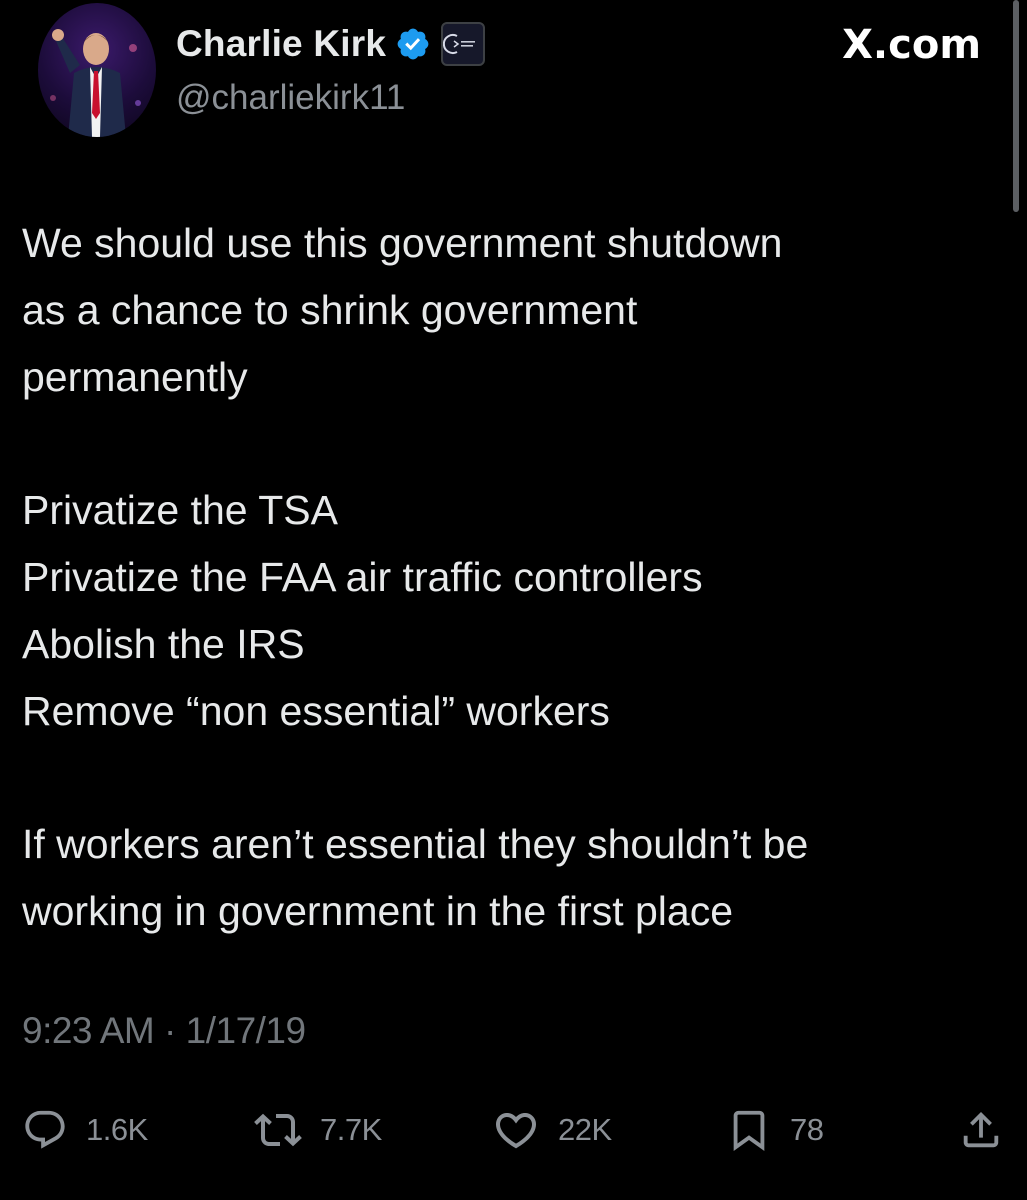 The height and width of the screenshot is (1200, 1027). What do you see at coordinates (351, 1129) in the screenshot?
I see `repost-count: 7.7K` at bounding box center [351, 1129].